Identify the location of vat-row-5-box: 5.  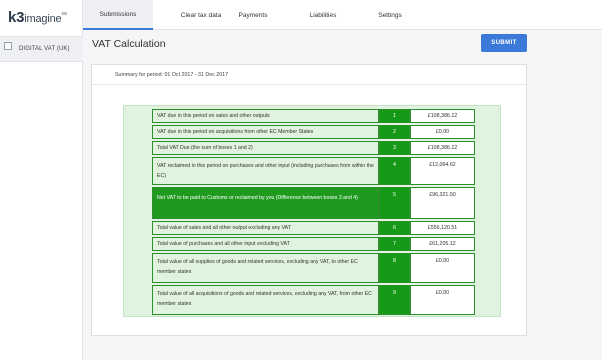
(394, 203).